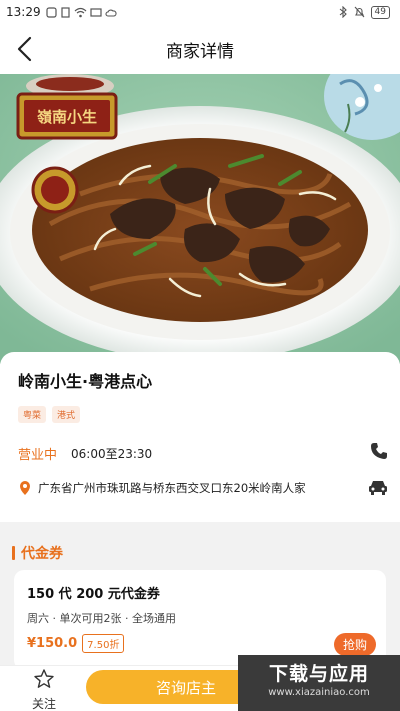 The width and height of the screenshot is (400, 711). I want to click on nav-bar: 商家详情, so click(200, 49).